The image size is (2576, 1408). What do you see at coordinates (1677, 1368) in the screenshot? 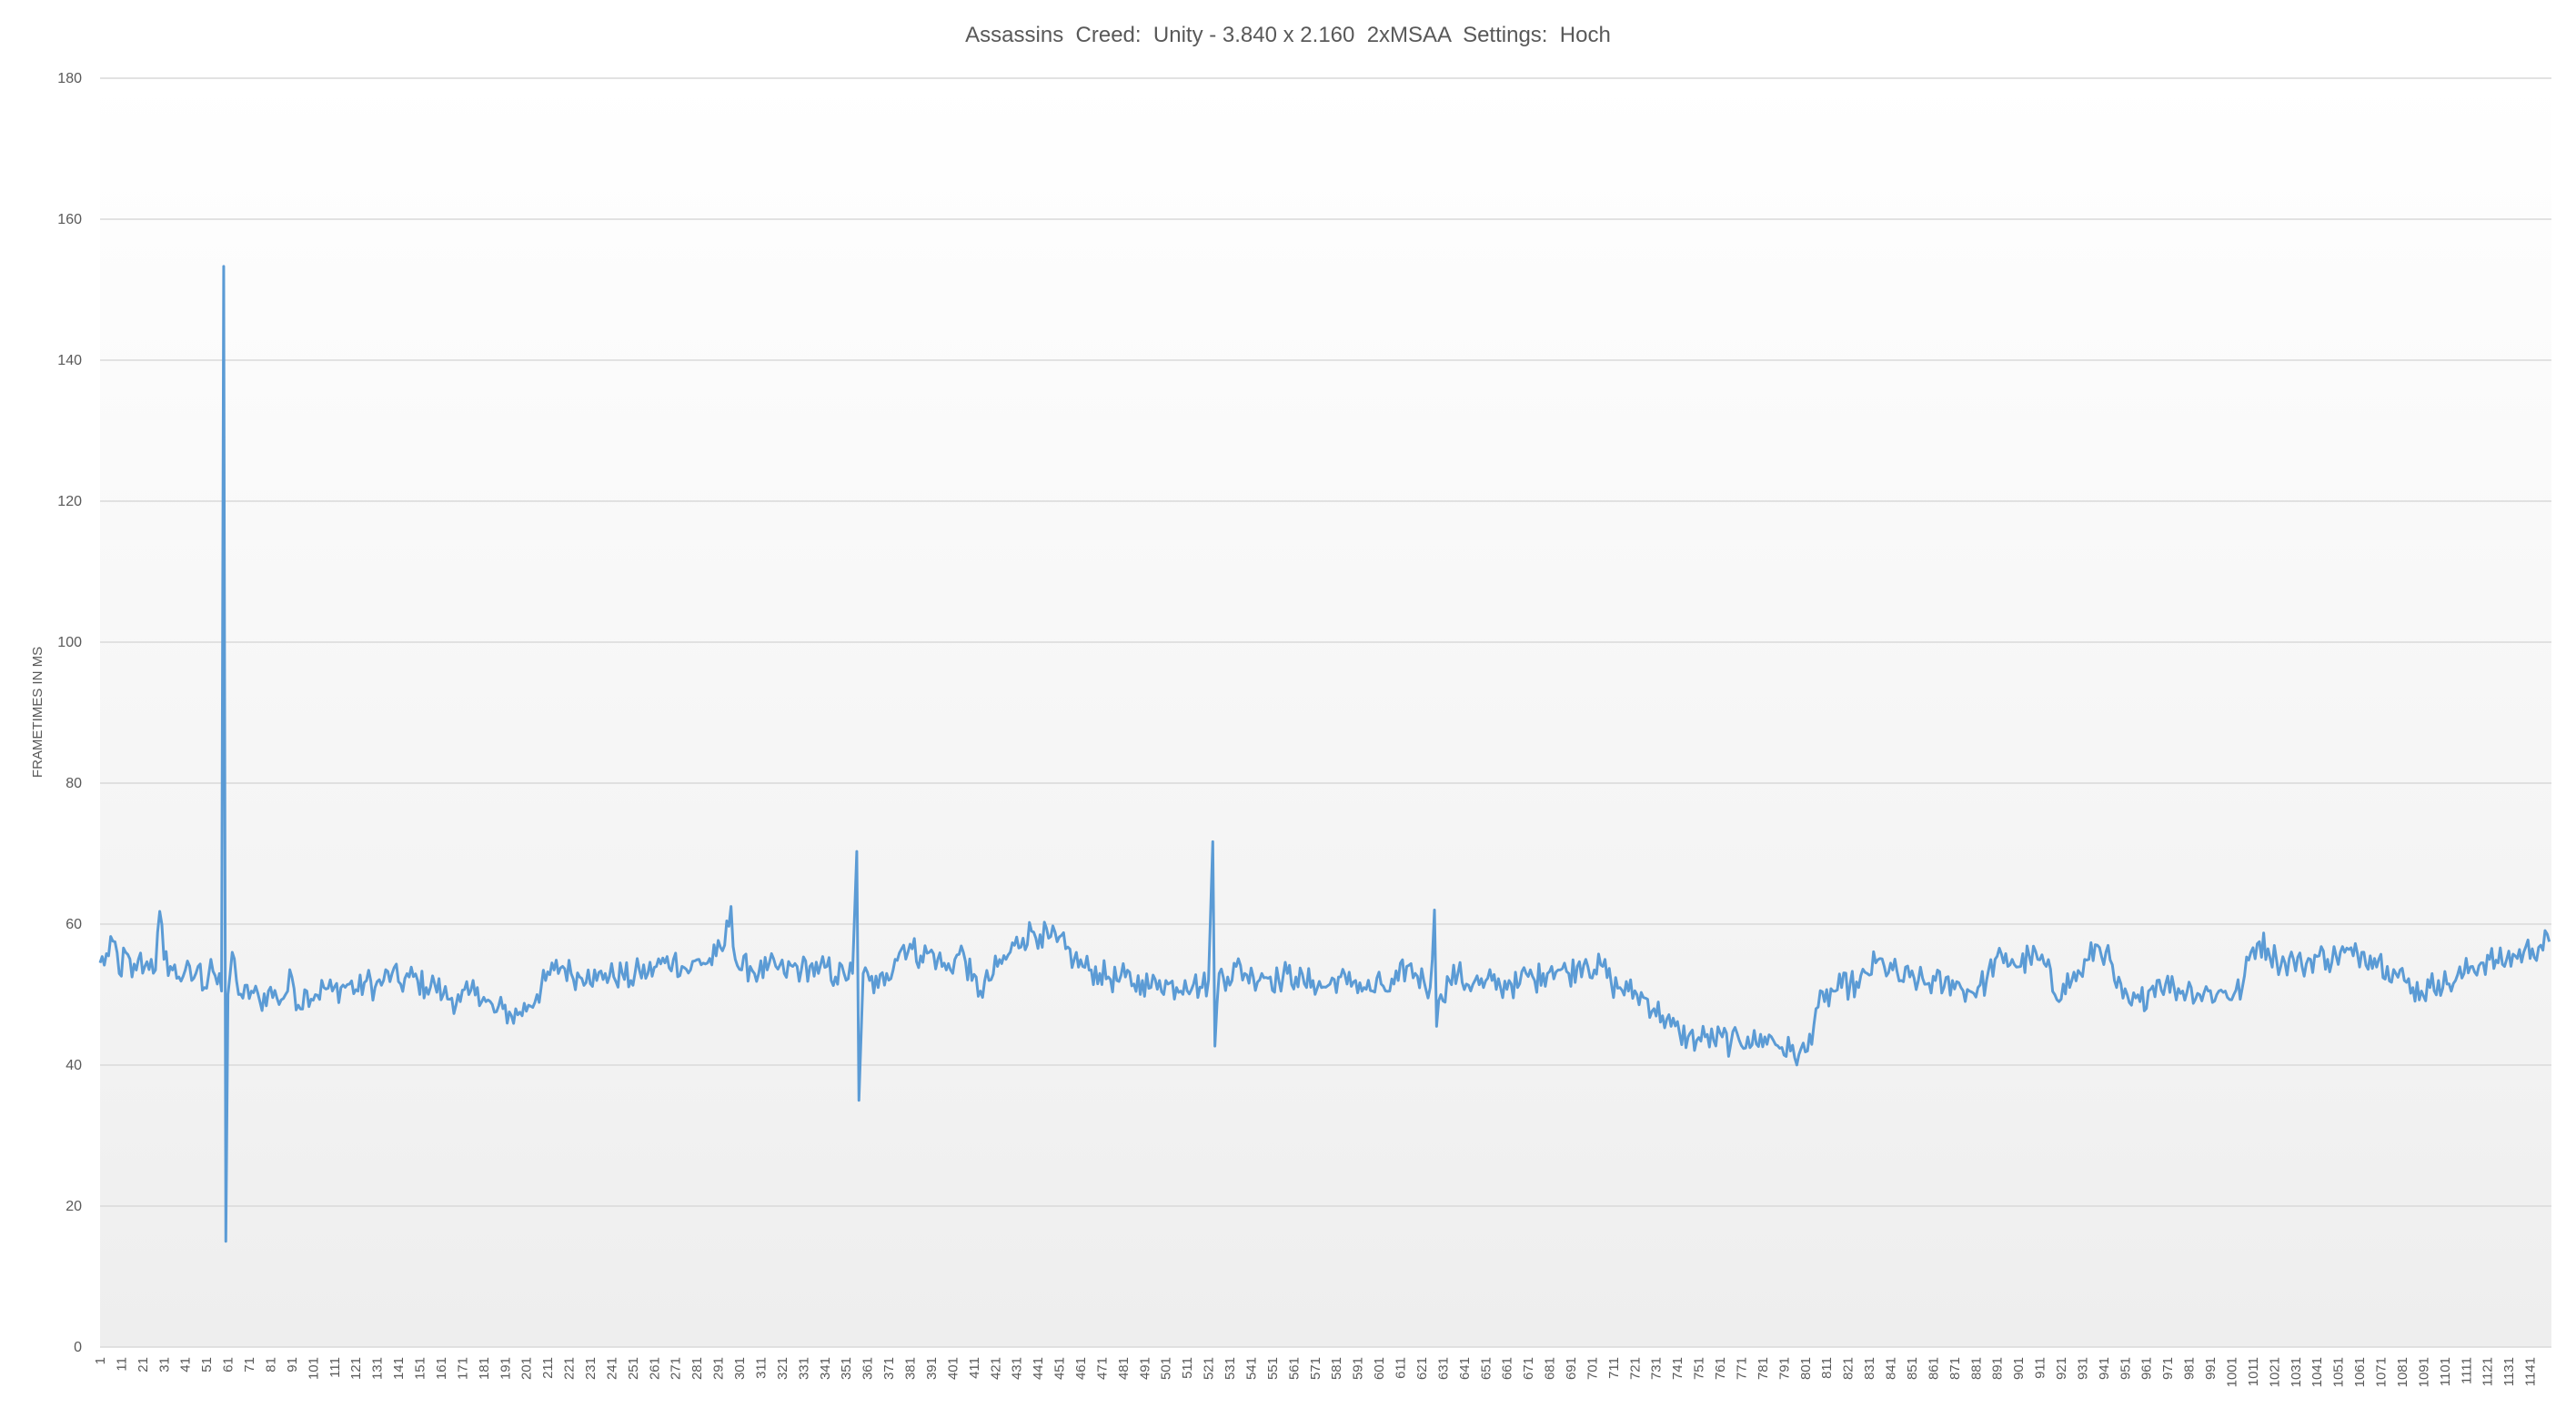
I see `x-tick-label: 741` at bounding box center [1677, 1368].